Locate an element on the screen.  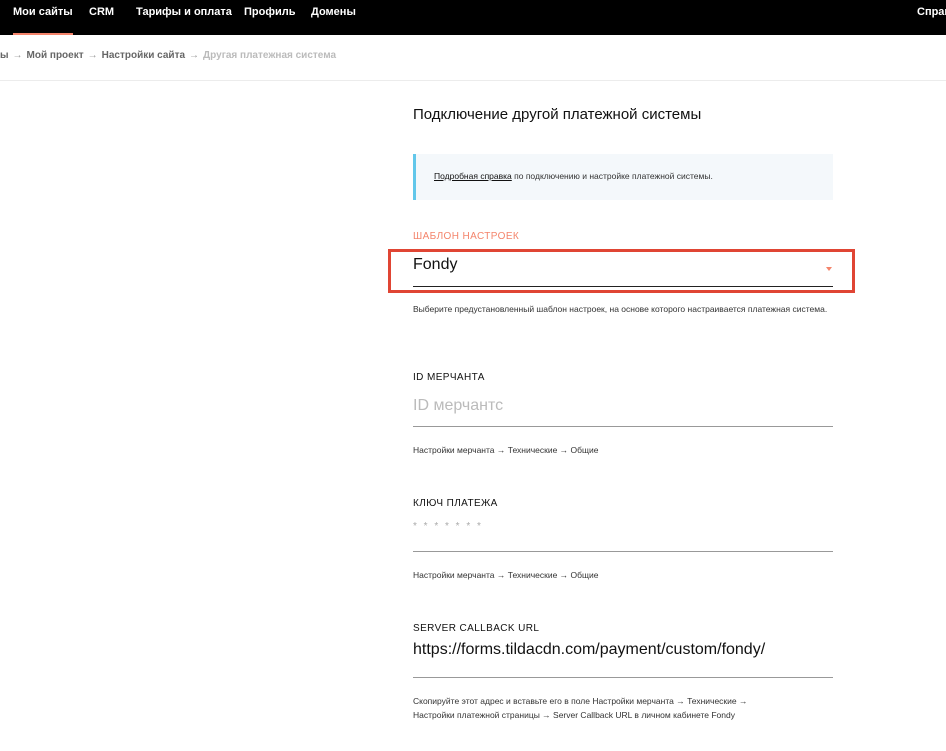
breadcrumb-item-sites: ы is located at coordinates (4, 55).